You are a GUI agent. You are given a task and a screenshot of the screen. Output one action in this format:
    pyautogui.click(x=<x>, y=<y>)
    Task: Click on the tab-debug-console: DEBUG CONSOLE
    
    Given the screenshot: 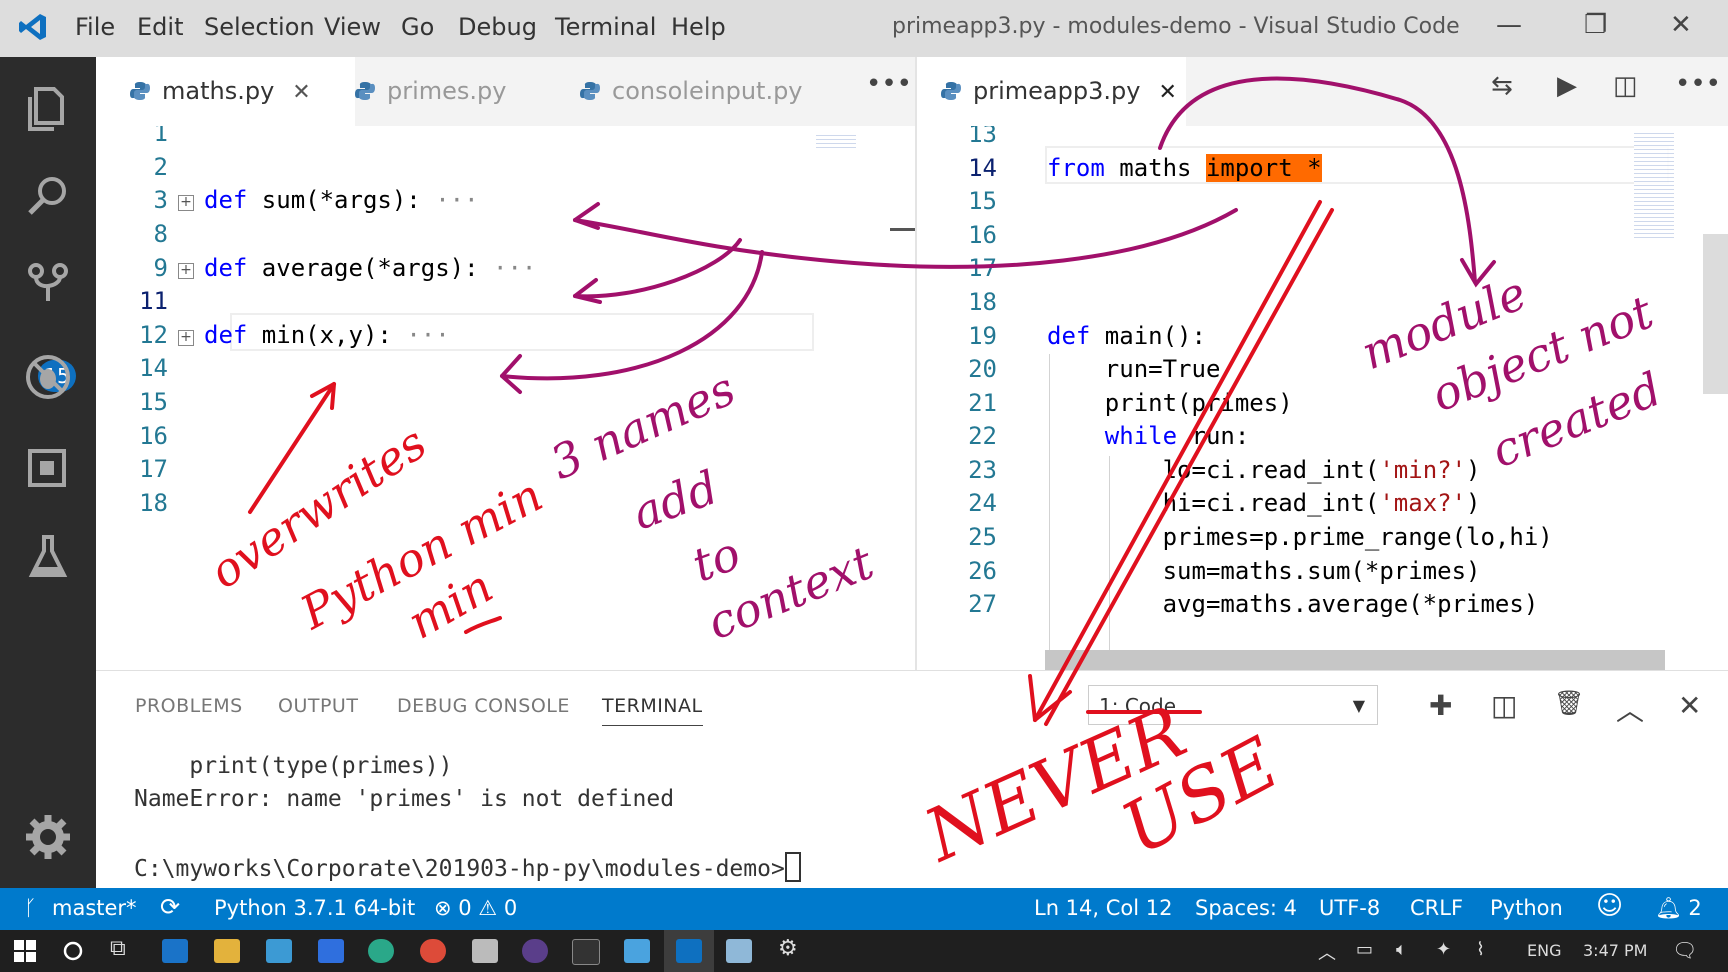 What is the action you would take?
    pyautogui.click(x=483, y=706)
    